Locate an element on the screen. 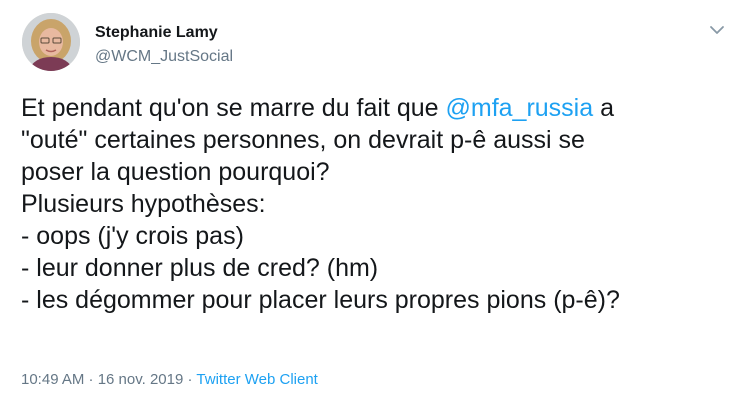 The height and width of the screenshot is (400, 735). tweet-line-4: Plusieurs hypothèses: is located at coordinates (143, 204).